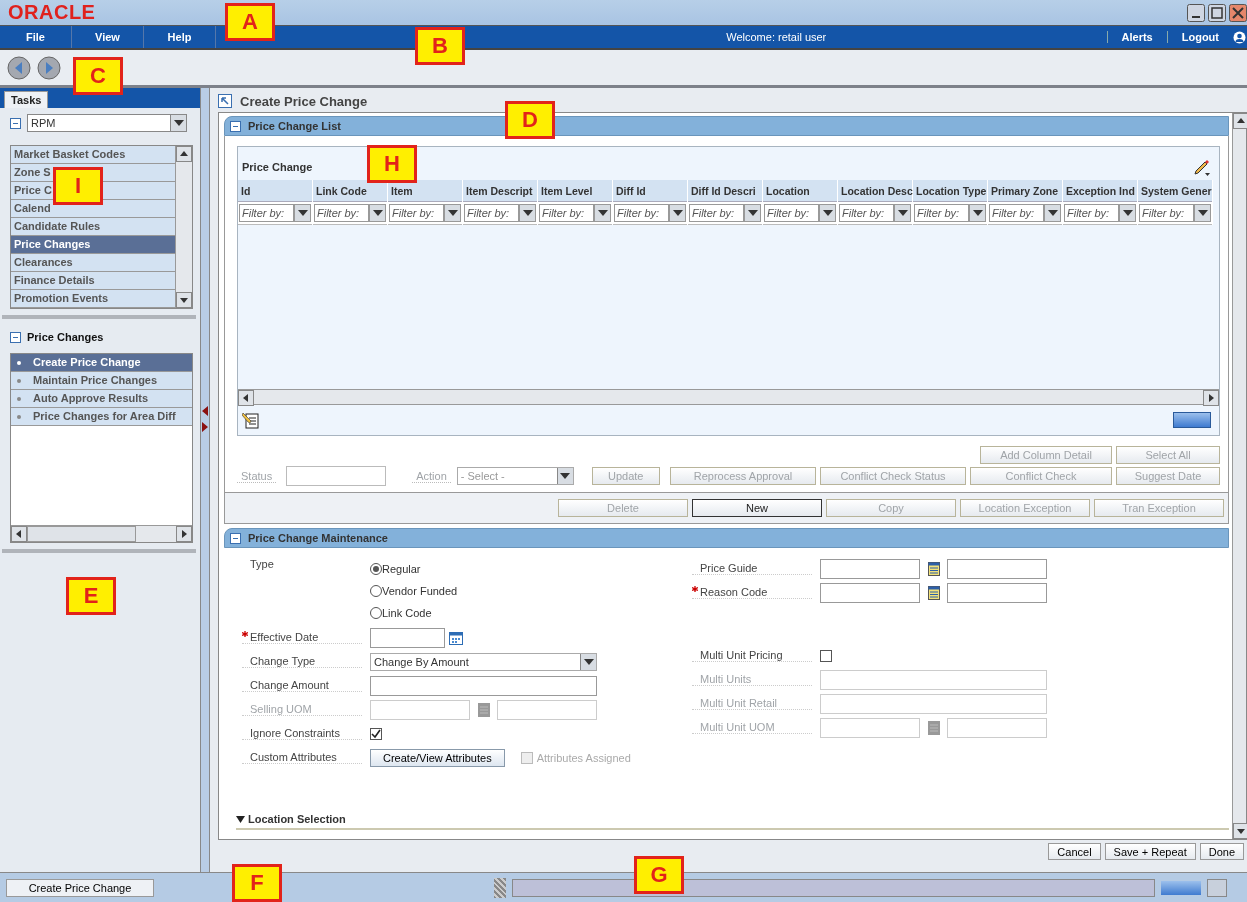 The image size is (1247, 902). What do you see at coordinates (757, 508) in the screenshot?
I see `action-button: New` at bounding box center [757, 508].